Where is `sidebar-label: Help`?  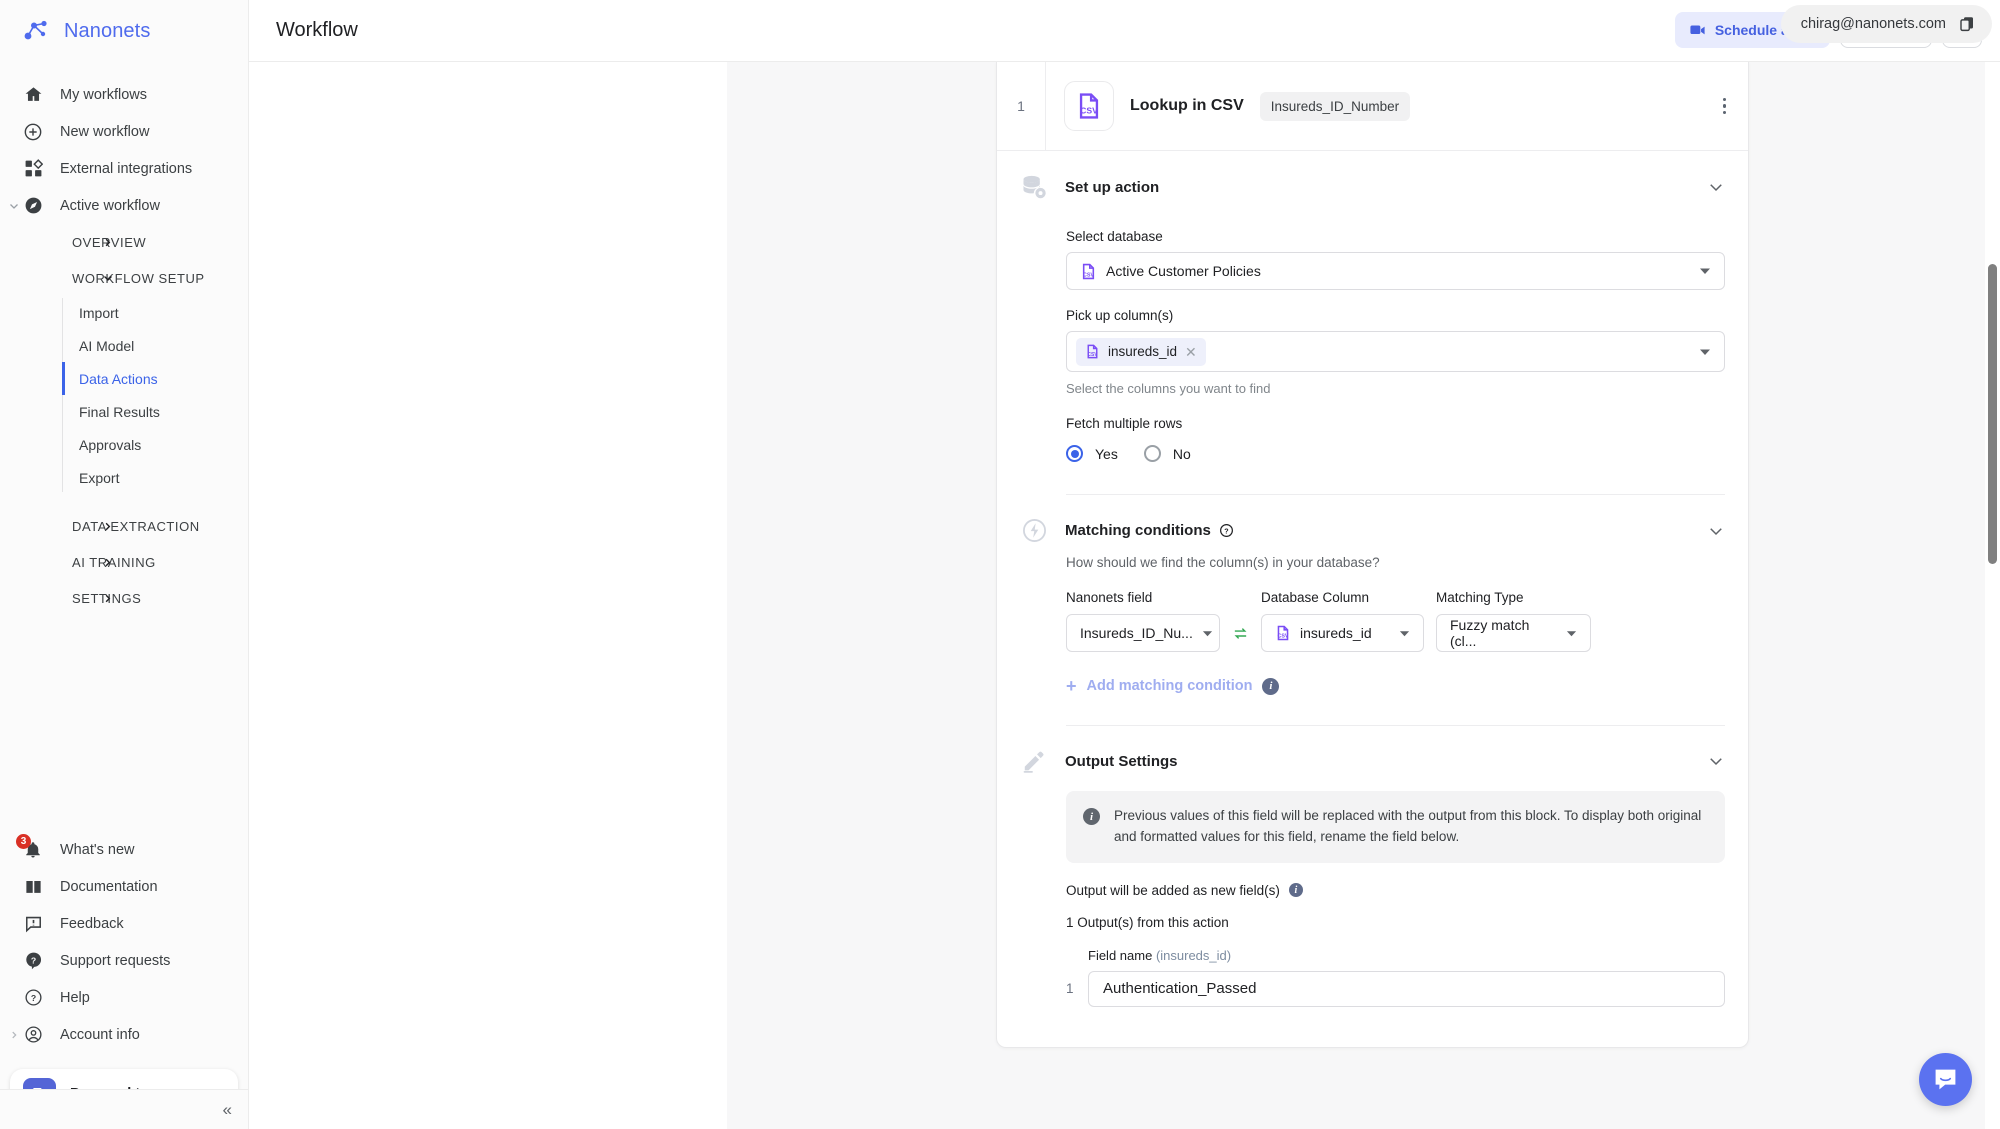
sidebar-label: Help is located at coordinates (75, 997).